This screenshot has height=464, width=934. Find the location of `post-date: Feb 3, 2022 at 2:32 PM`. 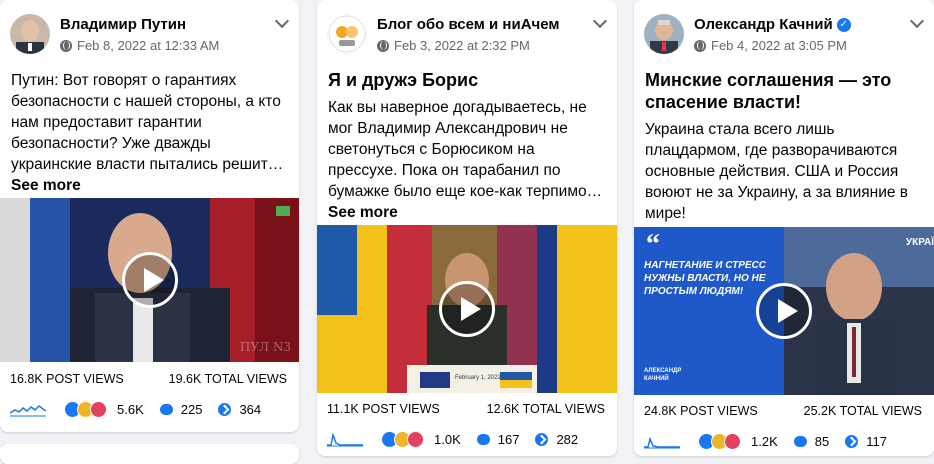

post-date: Feb 3, 2022 at 2:32 PM is located at coordinates (462, 45).